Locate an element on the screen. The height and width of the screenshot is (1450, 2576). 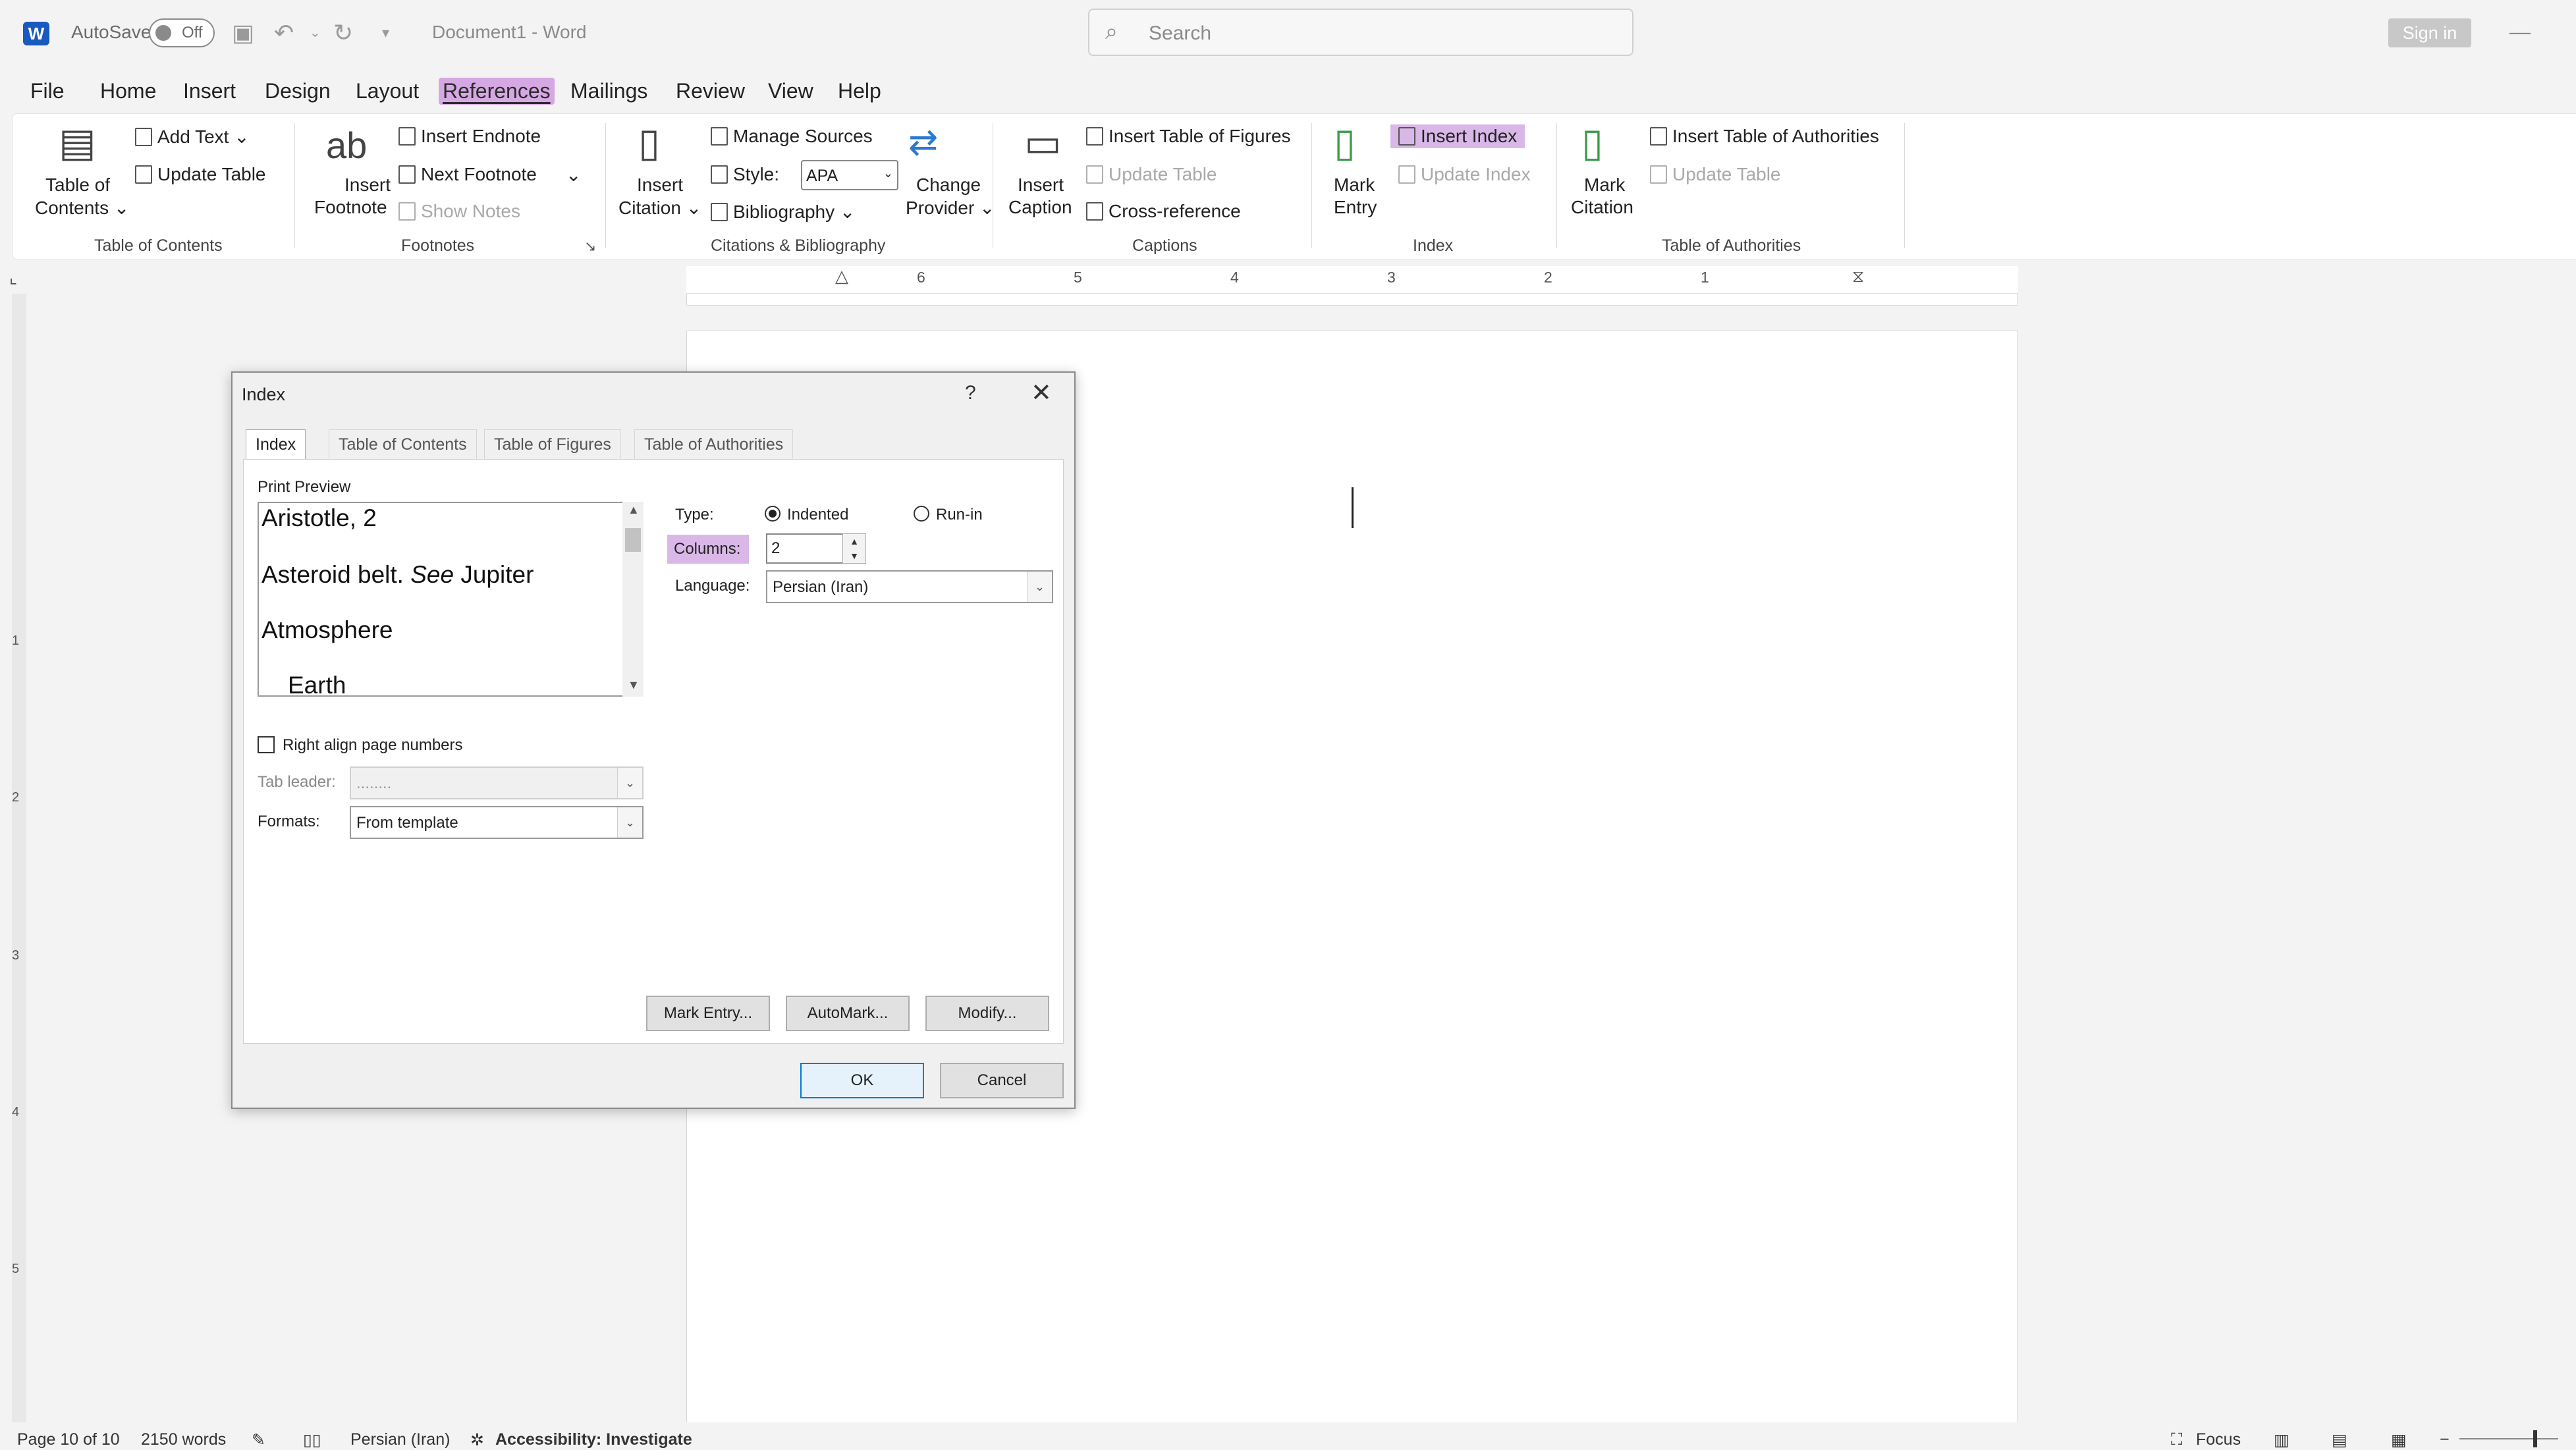
scroll-up-icon: ▲ is located at coordinates (634, 510).